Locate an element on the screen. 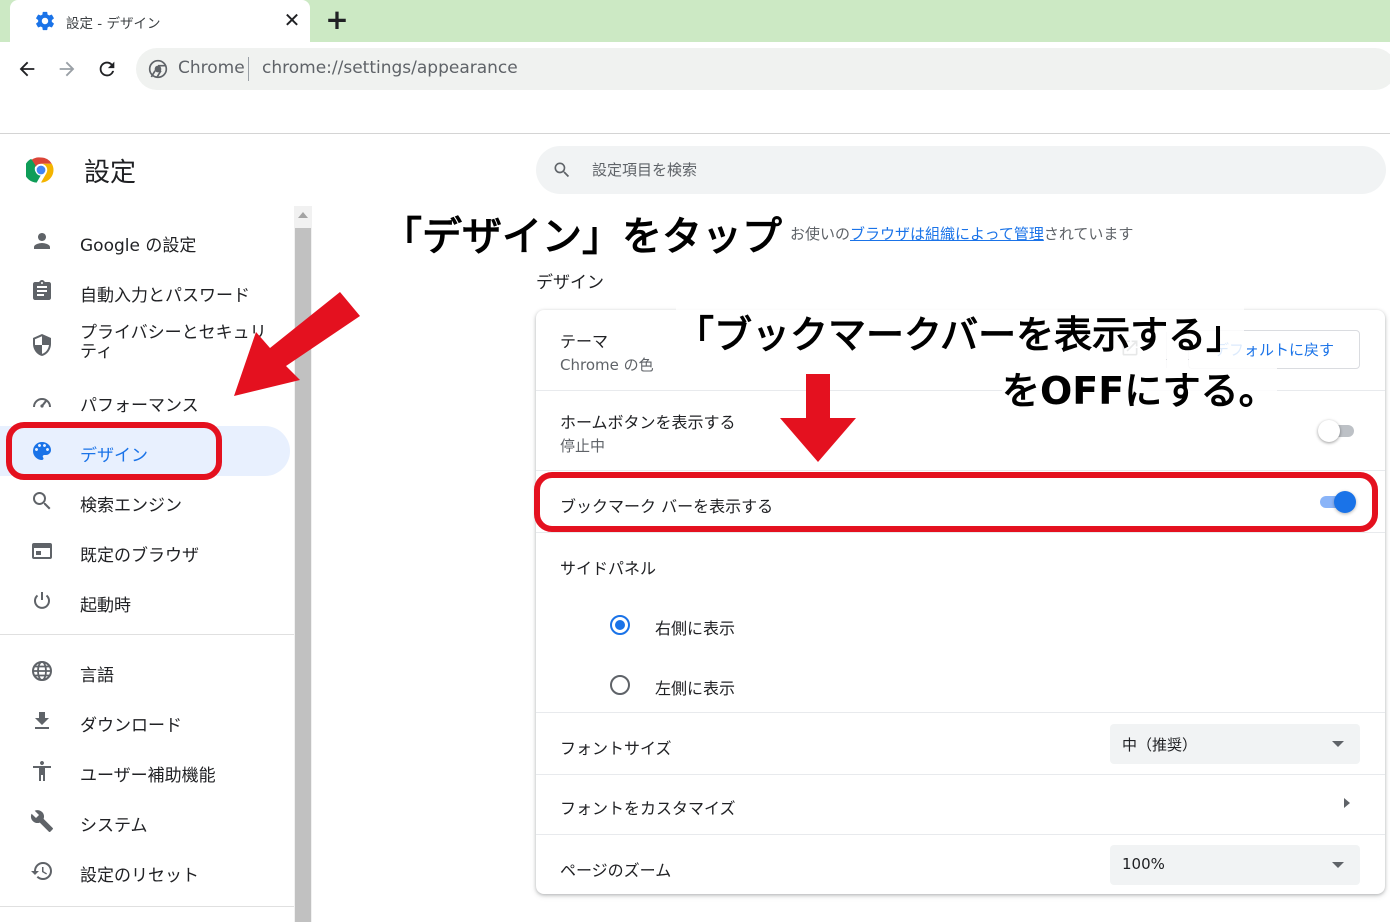  power-icon is located at coordinates (42, 600).